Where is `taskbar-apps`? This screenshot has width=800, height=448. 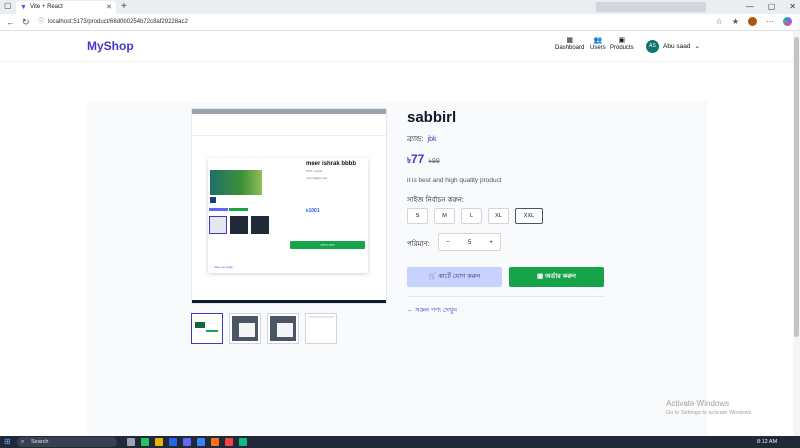 taskbar-apps is located at coordinates (187, 442).